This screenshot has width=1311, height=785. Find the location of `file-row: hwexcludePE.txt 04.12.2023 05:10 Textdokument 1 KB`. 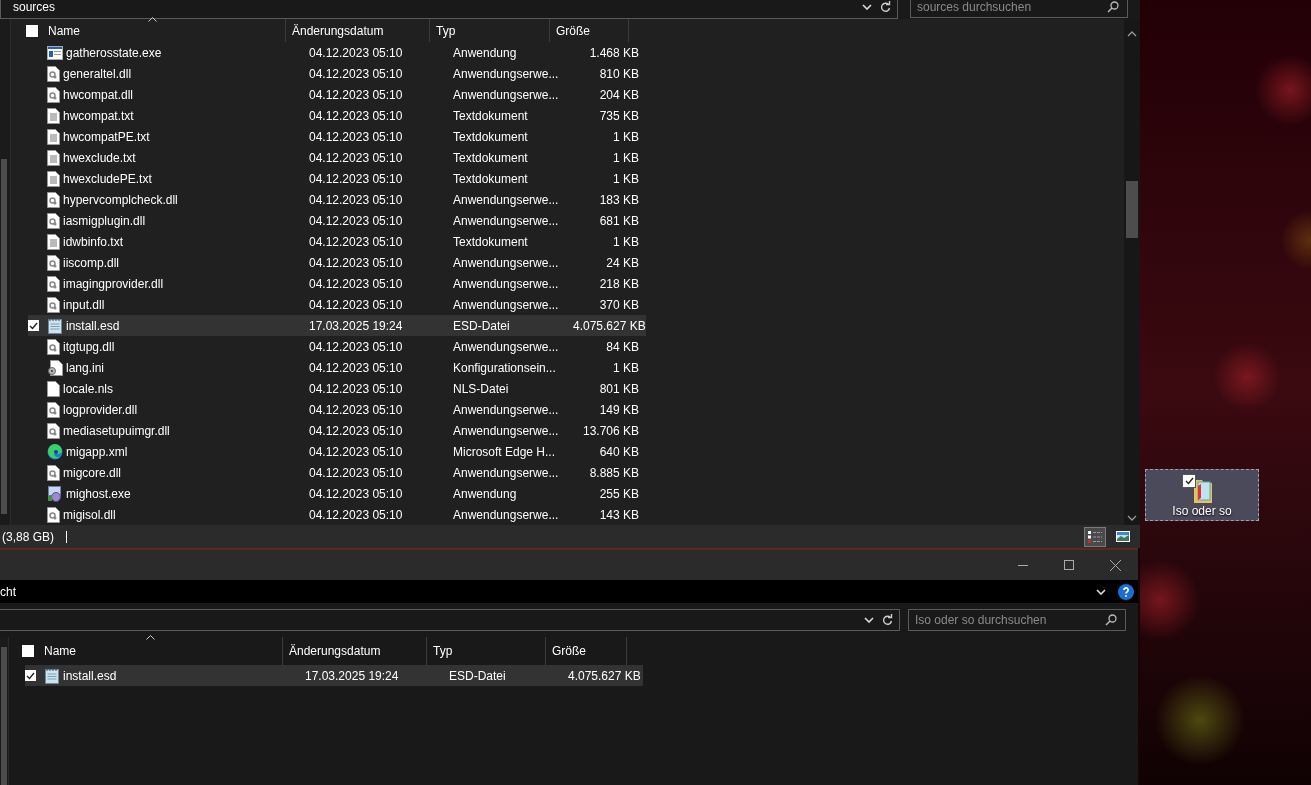

file-row: hwexcludePE.txt 04.12.2023 05:10 Textdokument 1 KB is located at coordinates (337, 178).